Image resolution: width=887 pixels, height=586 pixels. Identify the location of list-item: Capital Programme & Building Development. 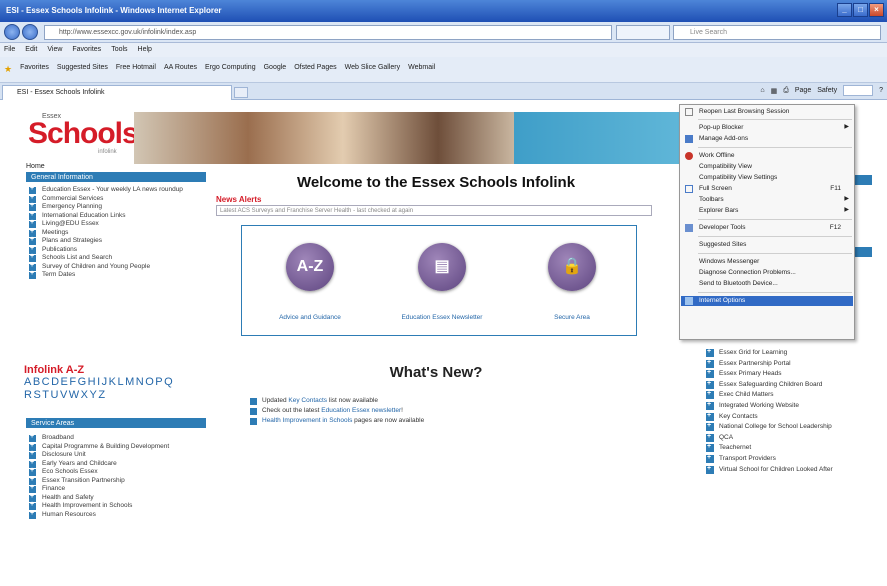
(119, 447).